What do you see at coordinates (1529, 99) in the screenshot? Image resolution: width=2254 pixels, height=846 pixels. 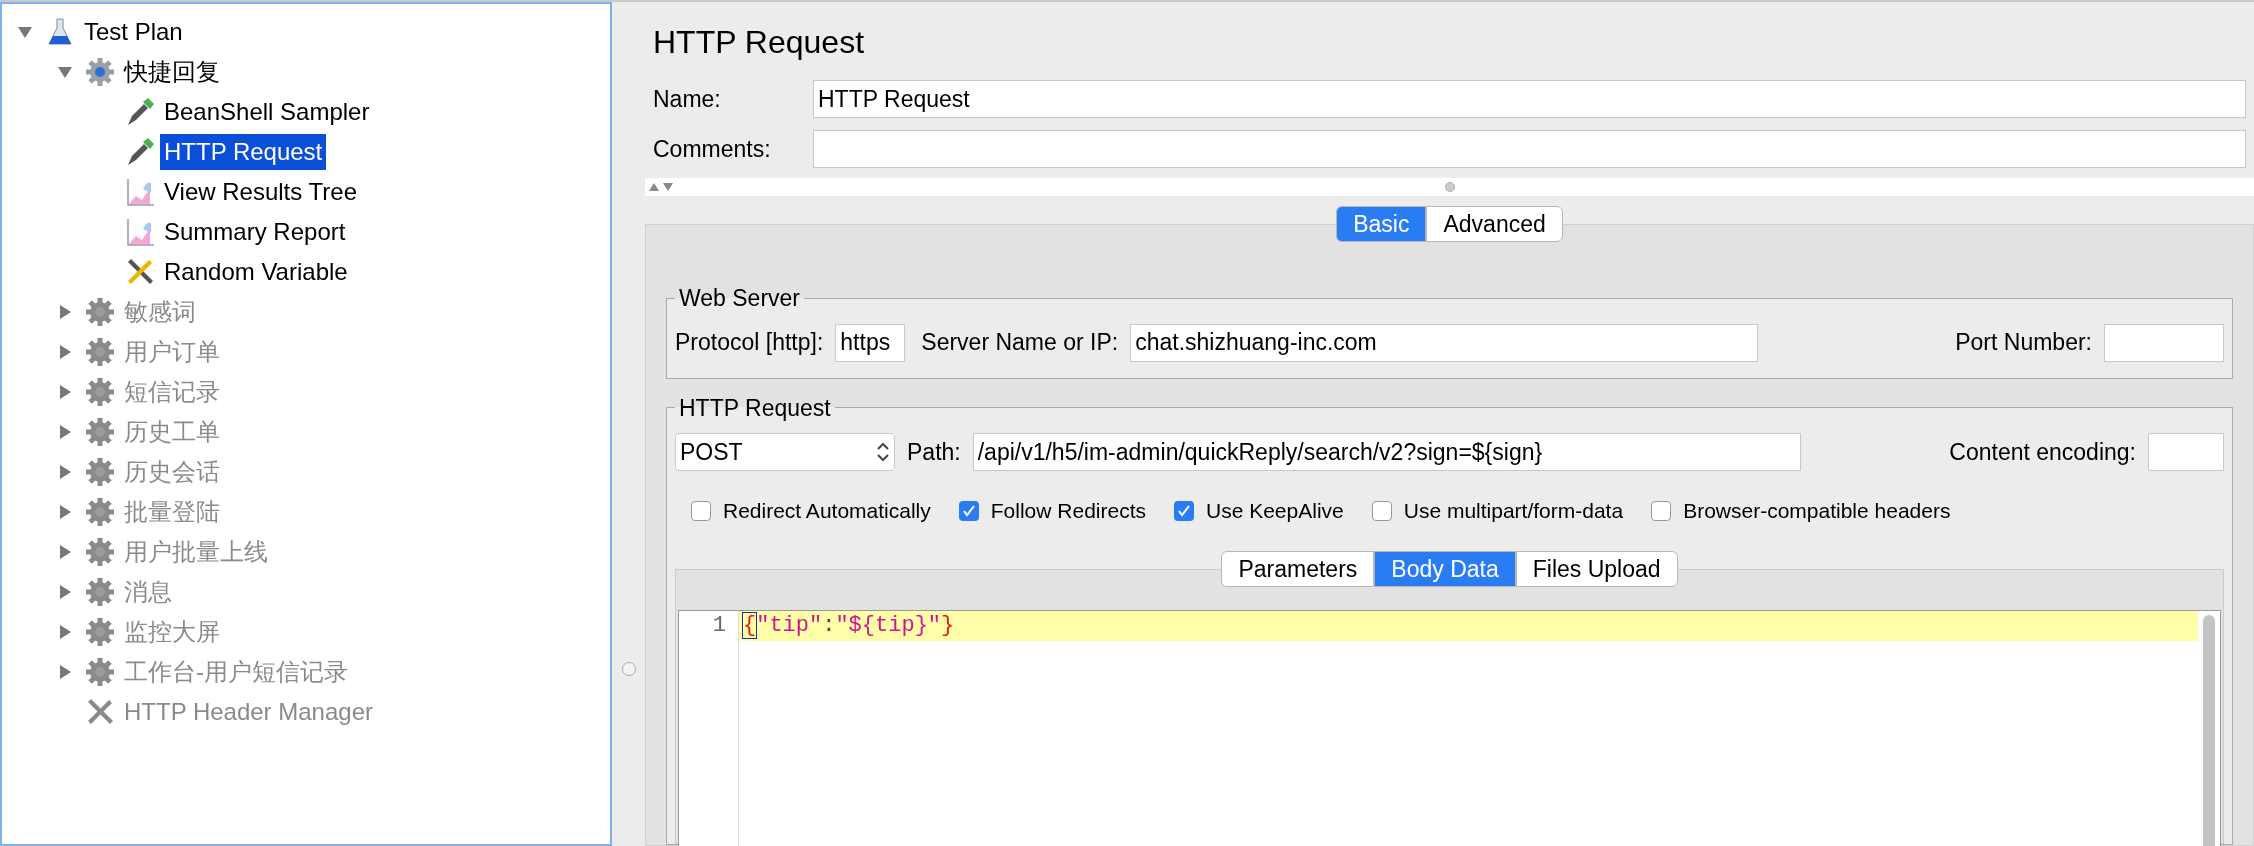 I see `name-field: HTTP Request` at bounding box center [1529, 99].